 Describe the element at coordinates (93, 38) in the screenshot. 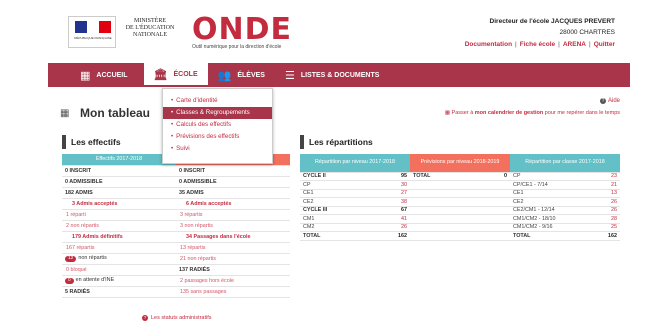

I see `republique-text: RÉPUBLIQUE FRANÇAISE` at that location.